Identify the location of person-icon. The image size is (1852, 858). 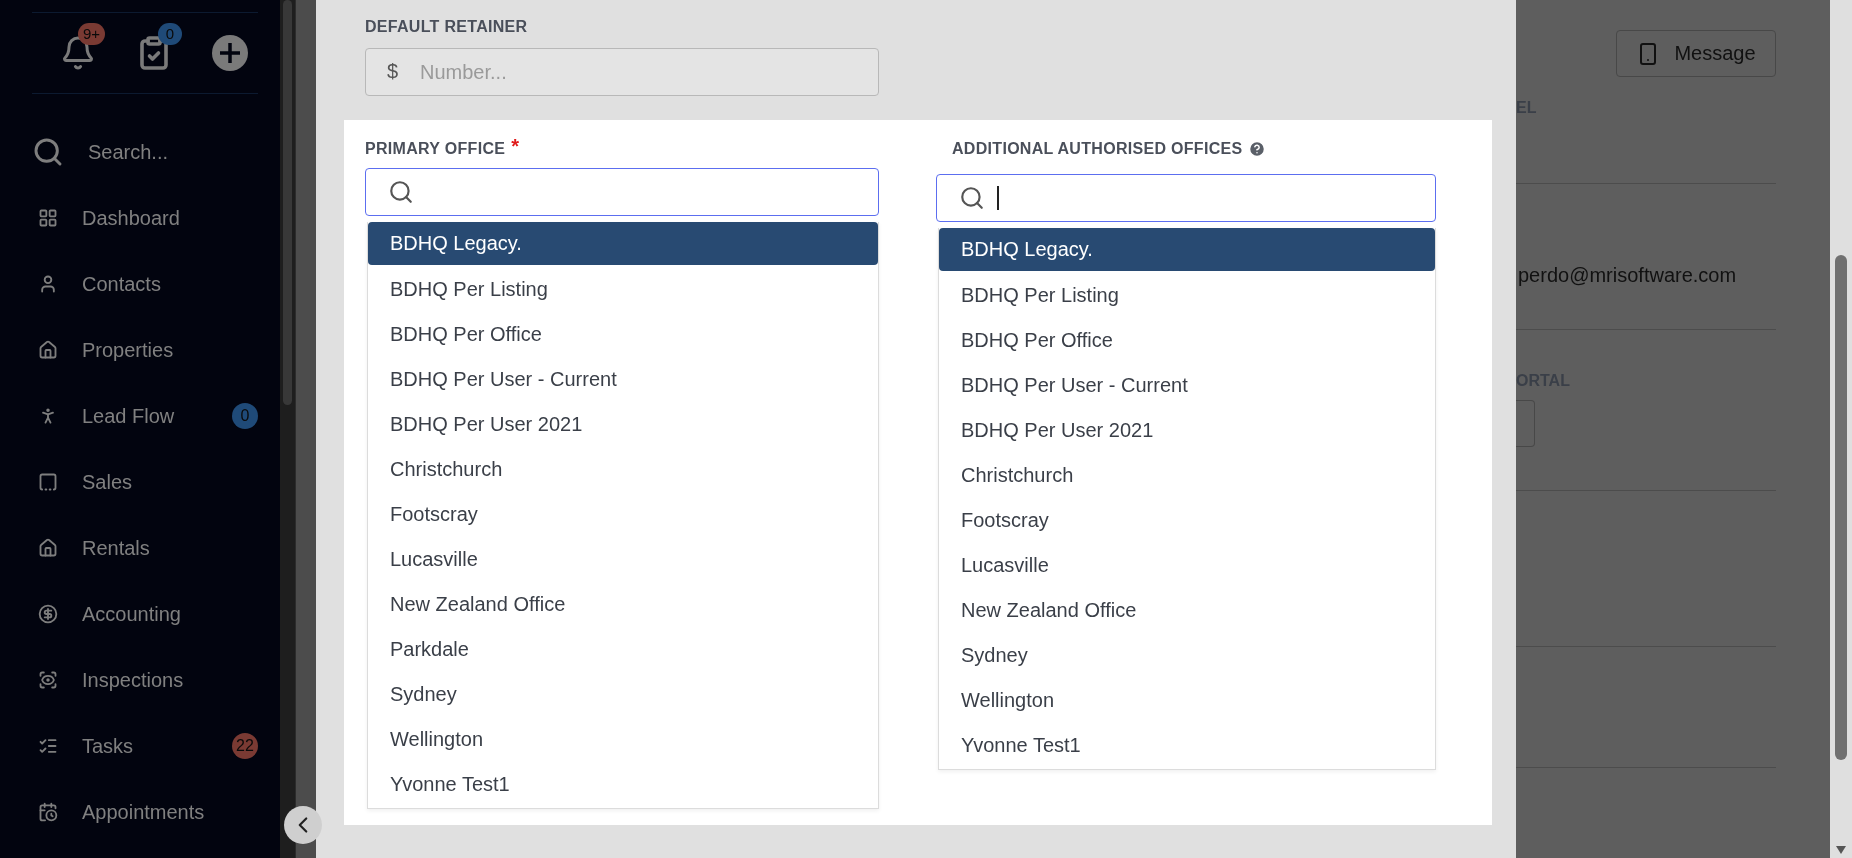
(48, 284).